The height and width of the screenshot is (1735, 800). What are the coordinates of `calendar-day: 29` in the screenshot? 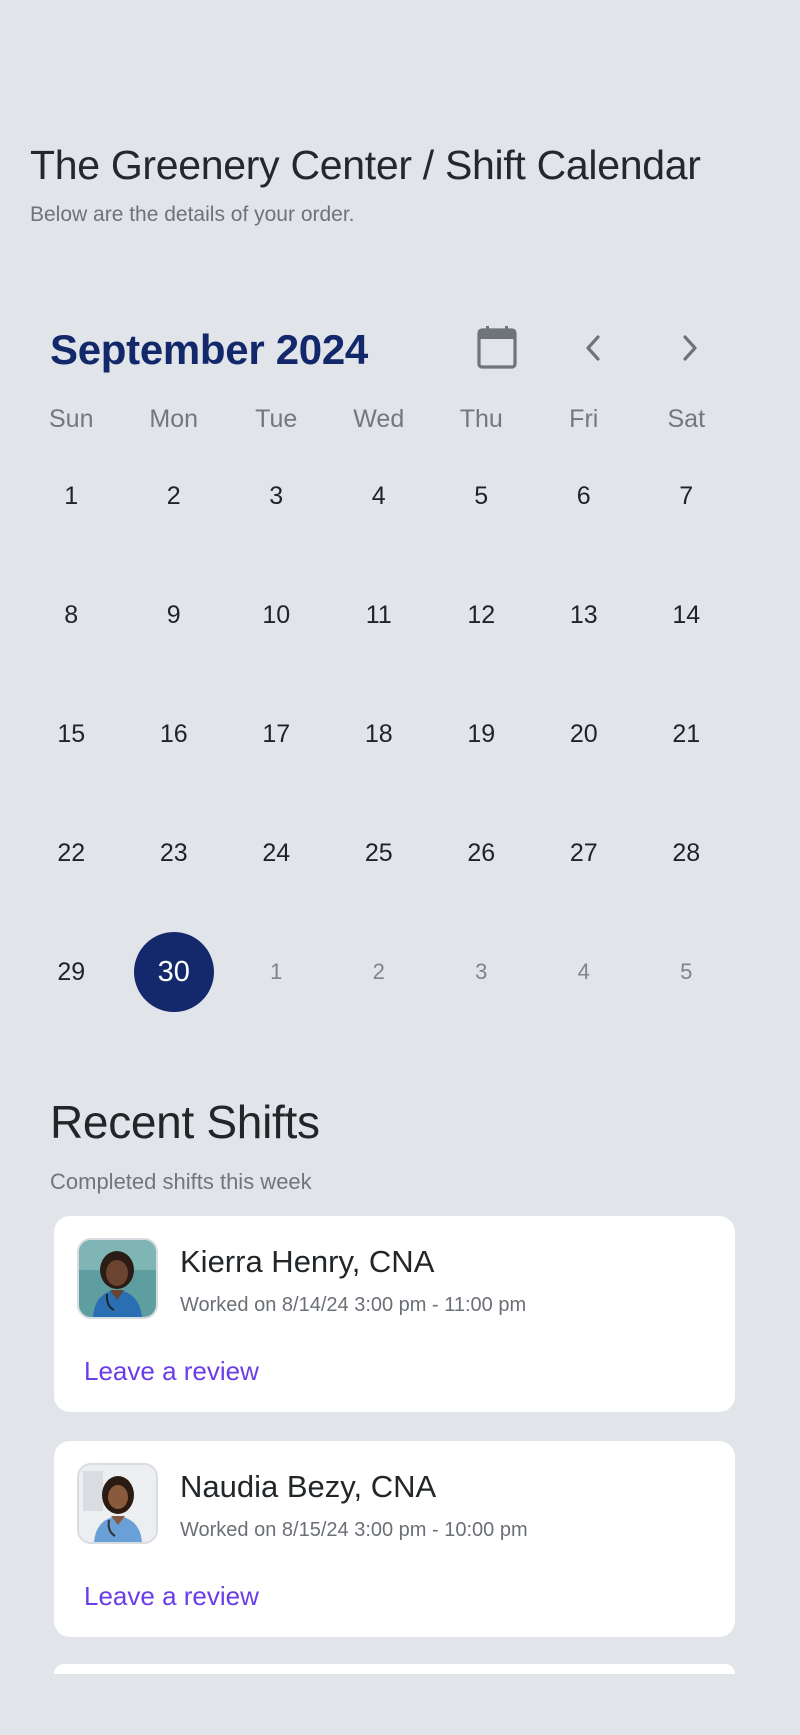 It's located at (71, 972).